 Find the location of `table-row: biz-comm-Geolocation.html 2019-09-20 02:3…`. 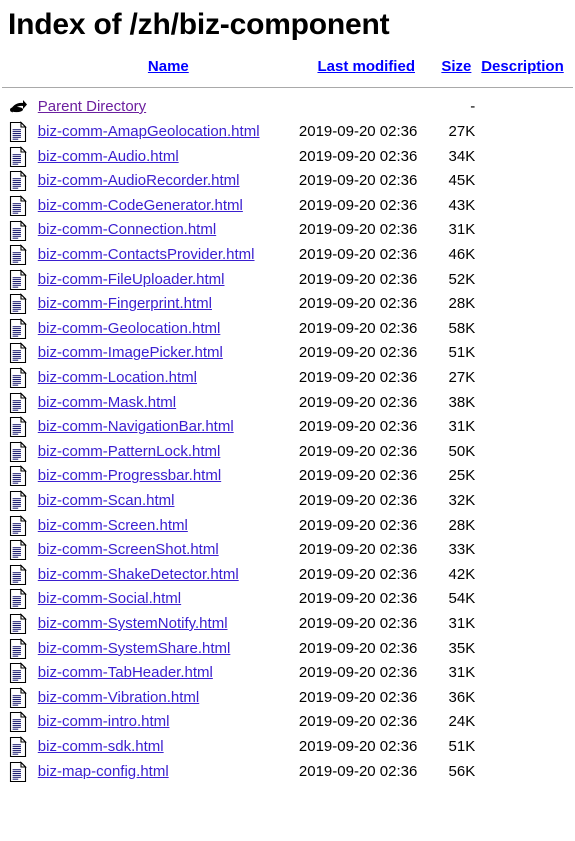

table-row: biz-comm-Geolocation.html 2019-09-20 02:3… is located at coordinates (287, 329).